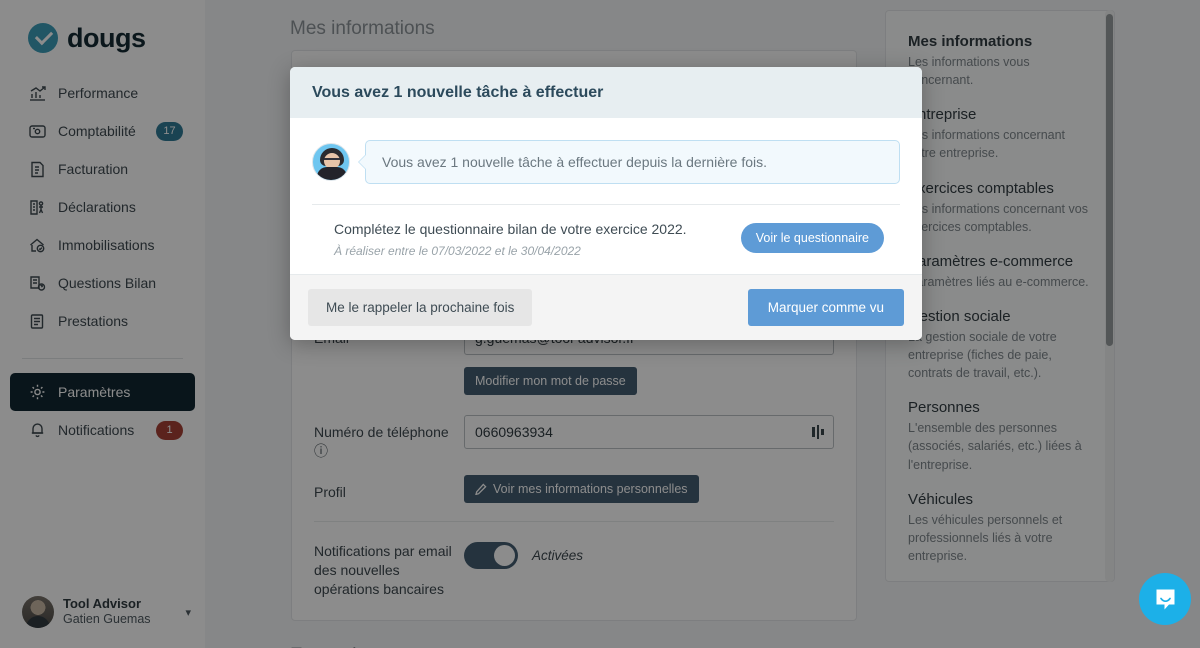 This screenshot has height=648, width=1200. What do you see at coordinates (420, 307) in the screenshot?
I see `remind-later-button: Me le rappeler la prochaine fois` at bounding box center [420, 307].